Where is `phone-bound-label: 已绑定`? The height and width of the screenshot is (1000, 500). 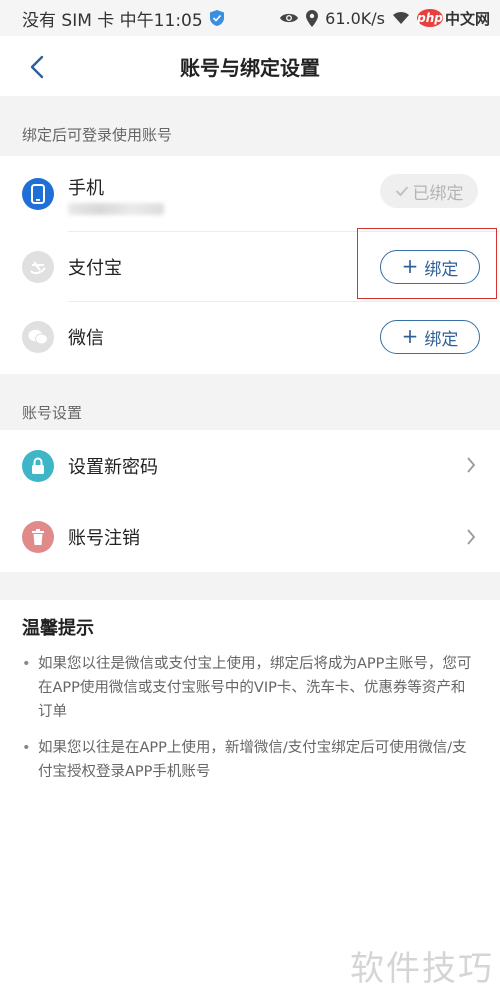
phone-bound-label: 已绑定 is located at coordinates (438, 193).